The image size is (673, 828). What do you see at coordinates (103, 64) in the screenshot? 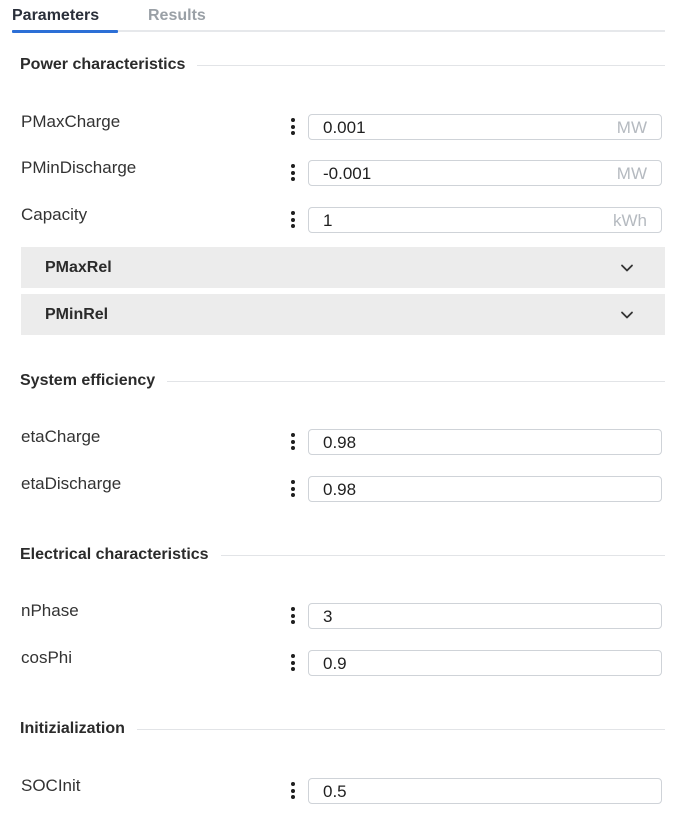
I see `section-title: Power characteristics` at bounding box center [103, 64].